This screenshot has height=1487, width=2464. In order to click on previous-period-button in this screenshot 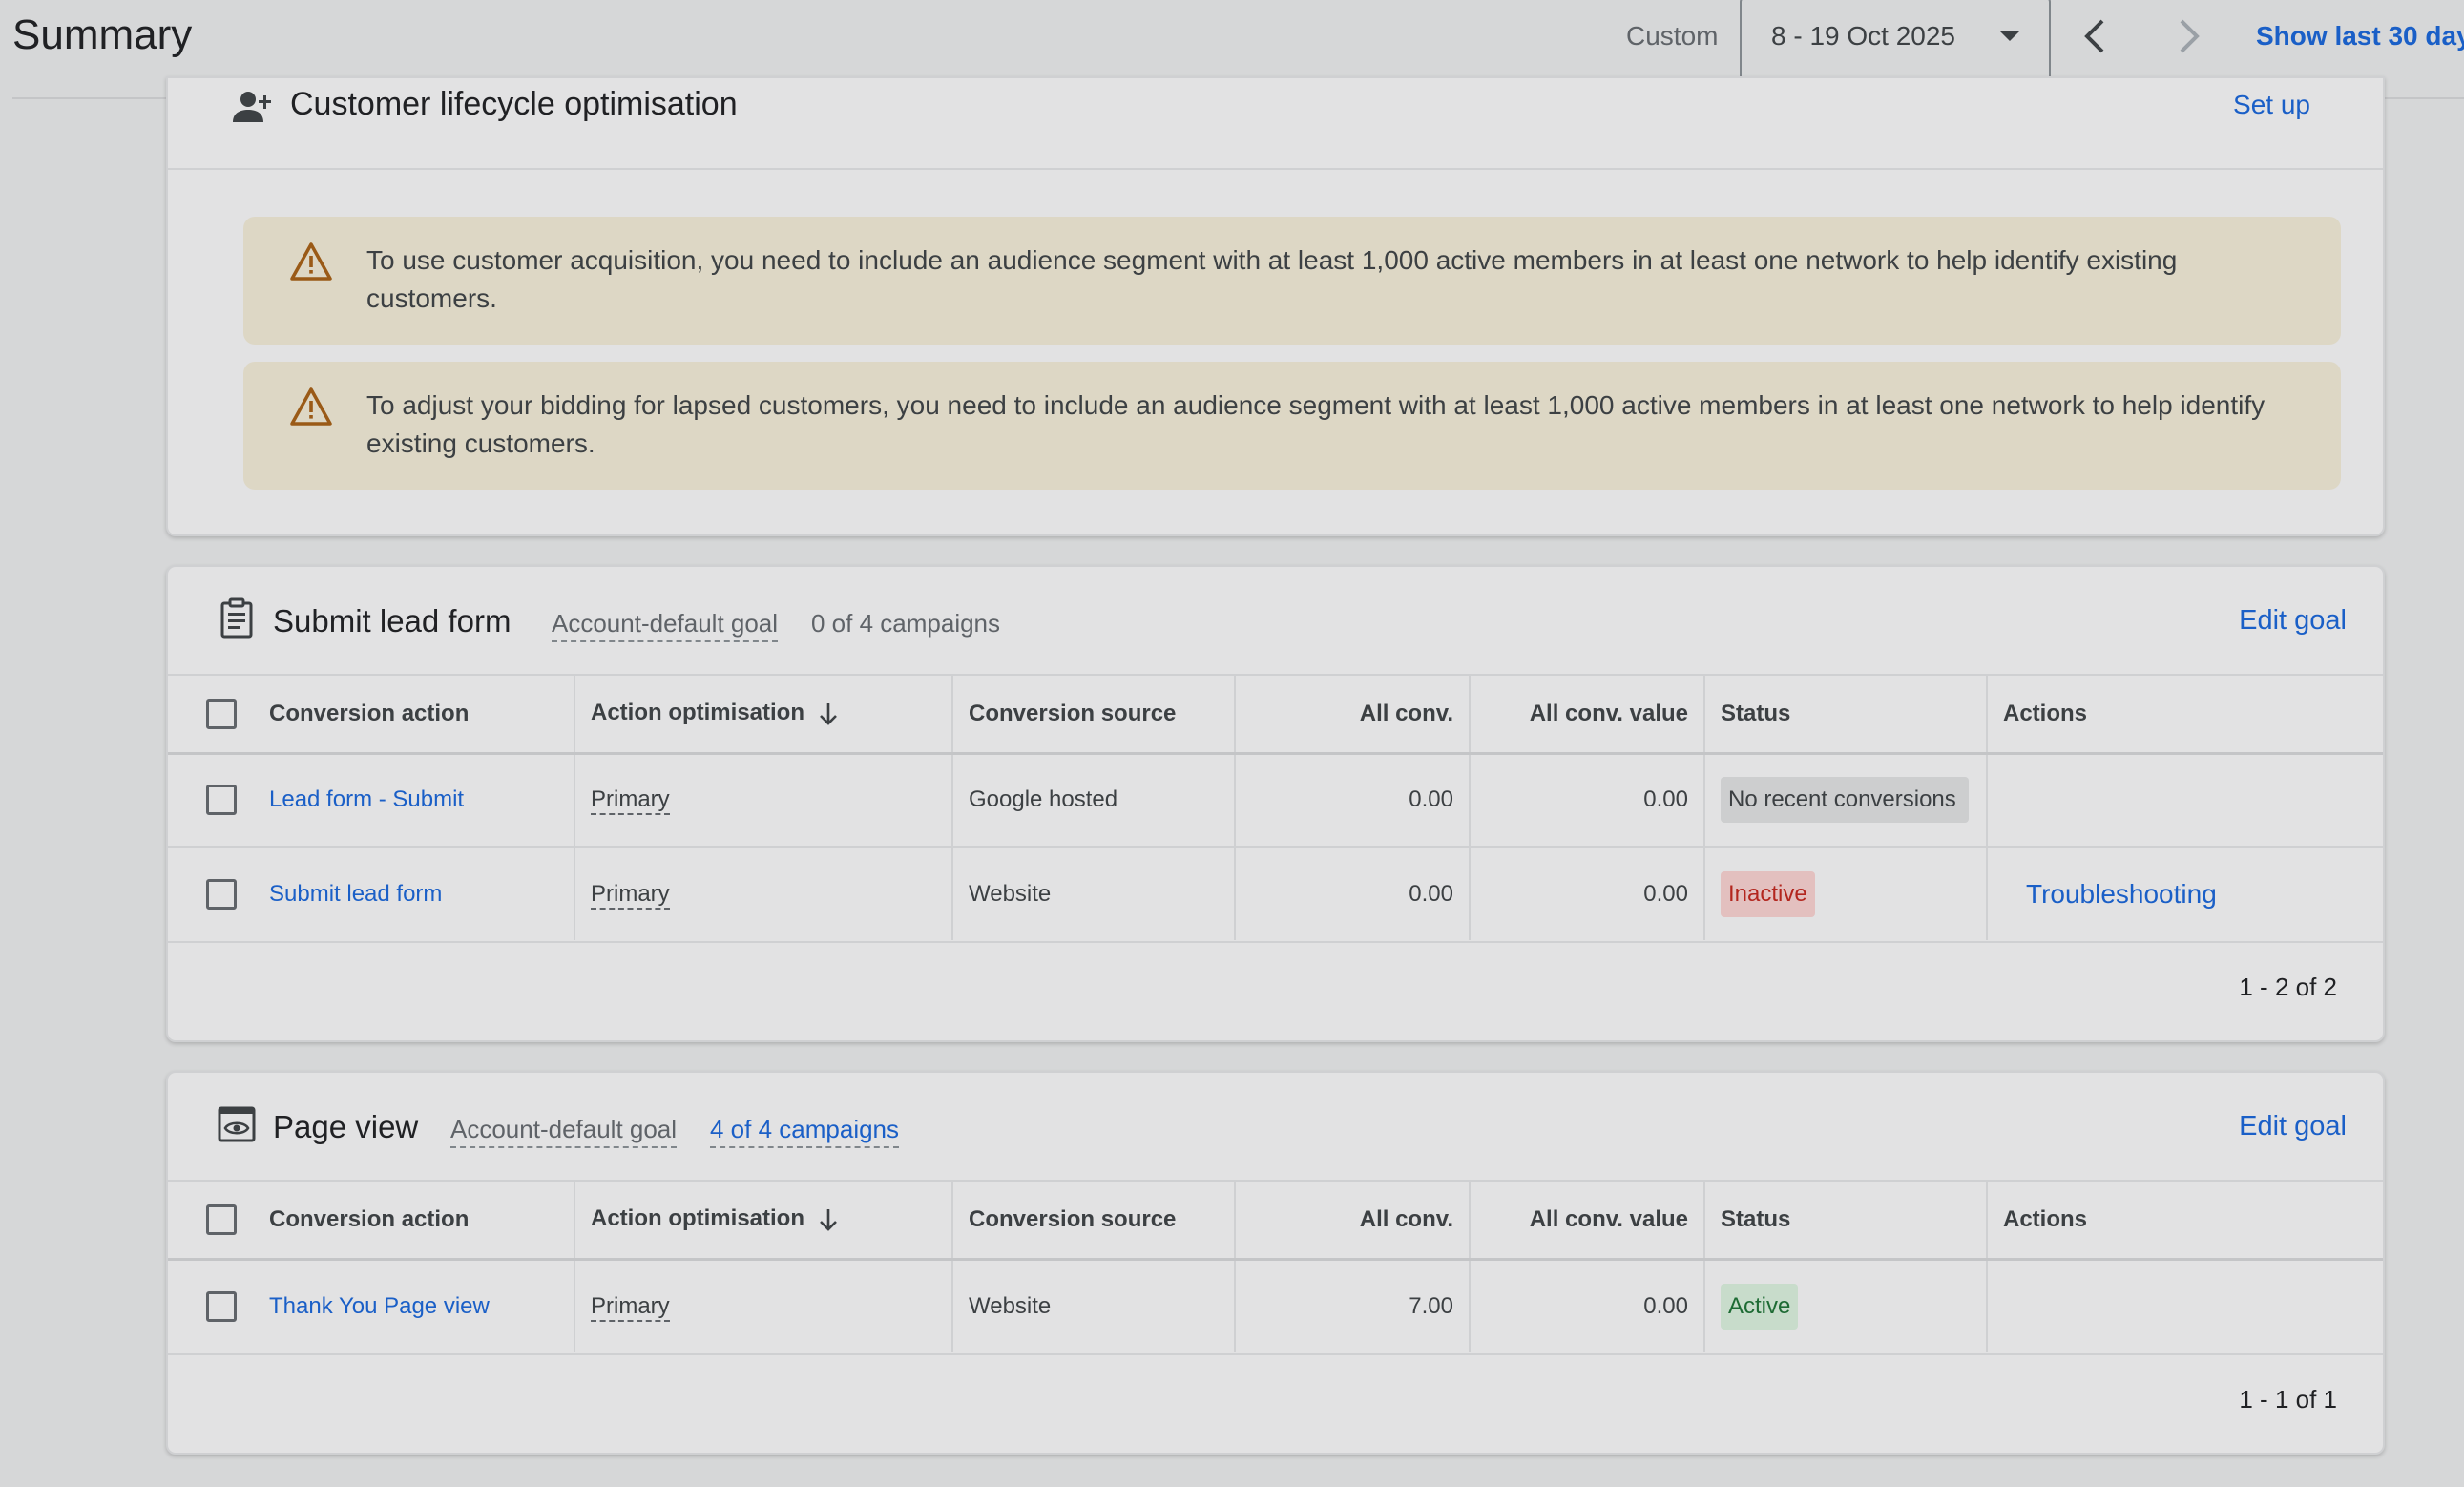, I will do `click(2097, 36)`.